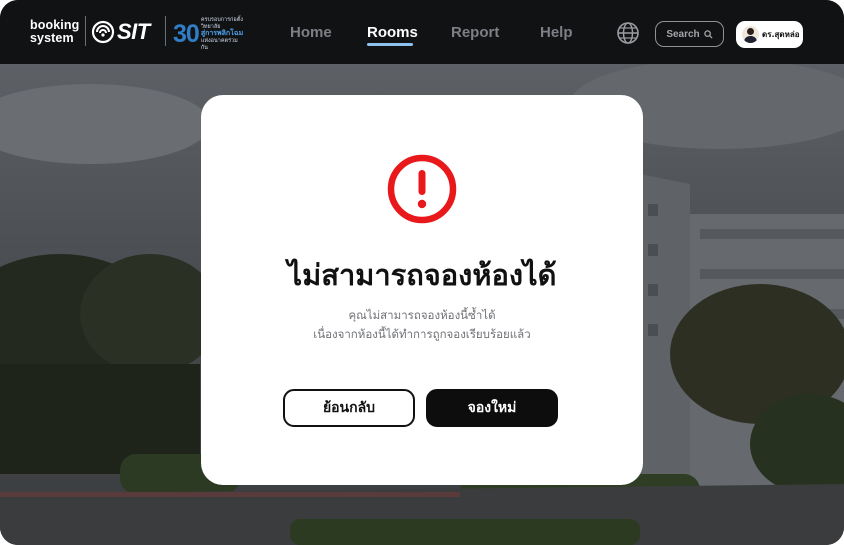 Image resolution: width=844 pixels, height=545 pixels. I want to click on alert-icon, so click(422, 189).